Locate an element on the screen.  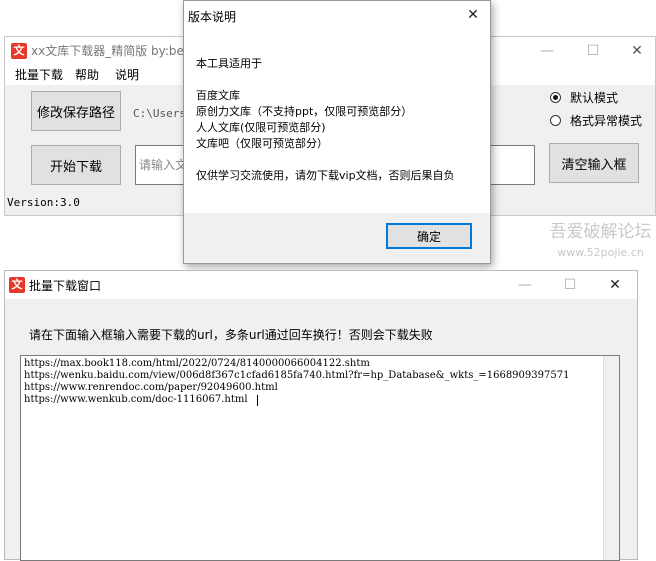
about-dialog-titlebar: 版本说明 ✕ is located at coordinates (337, 15).